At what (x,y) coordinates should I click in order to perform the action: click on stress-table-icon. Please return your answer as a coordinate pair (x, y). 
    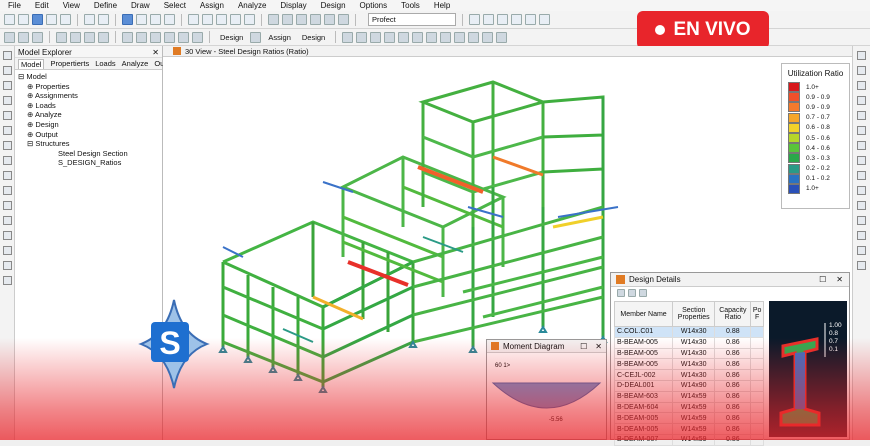
    Looking at the image, I should click on (474, 37).